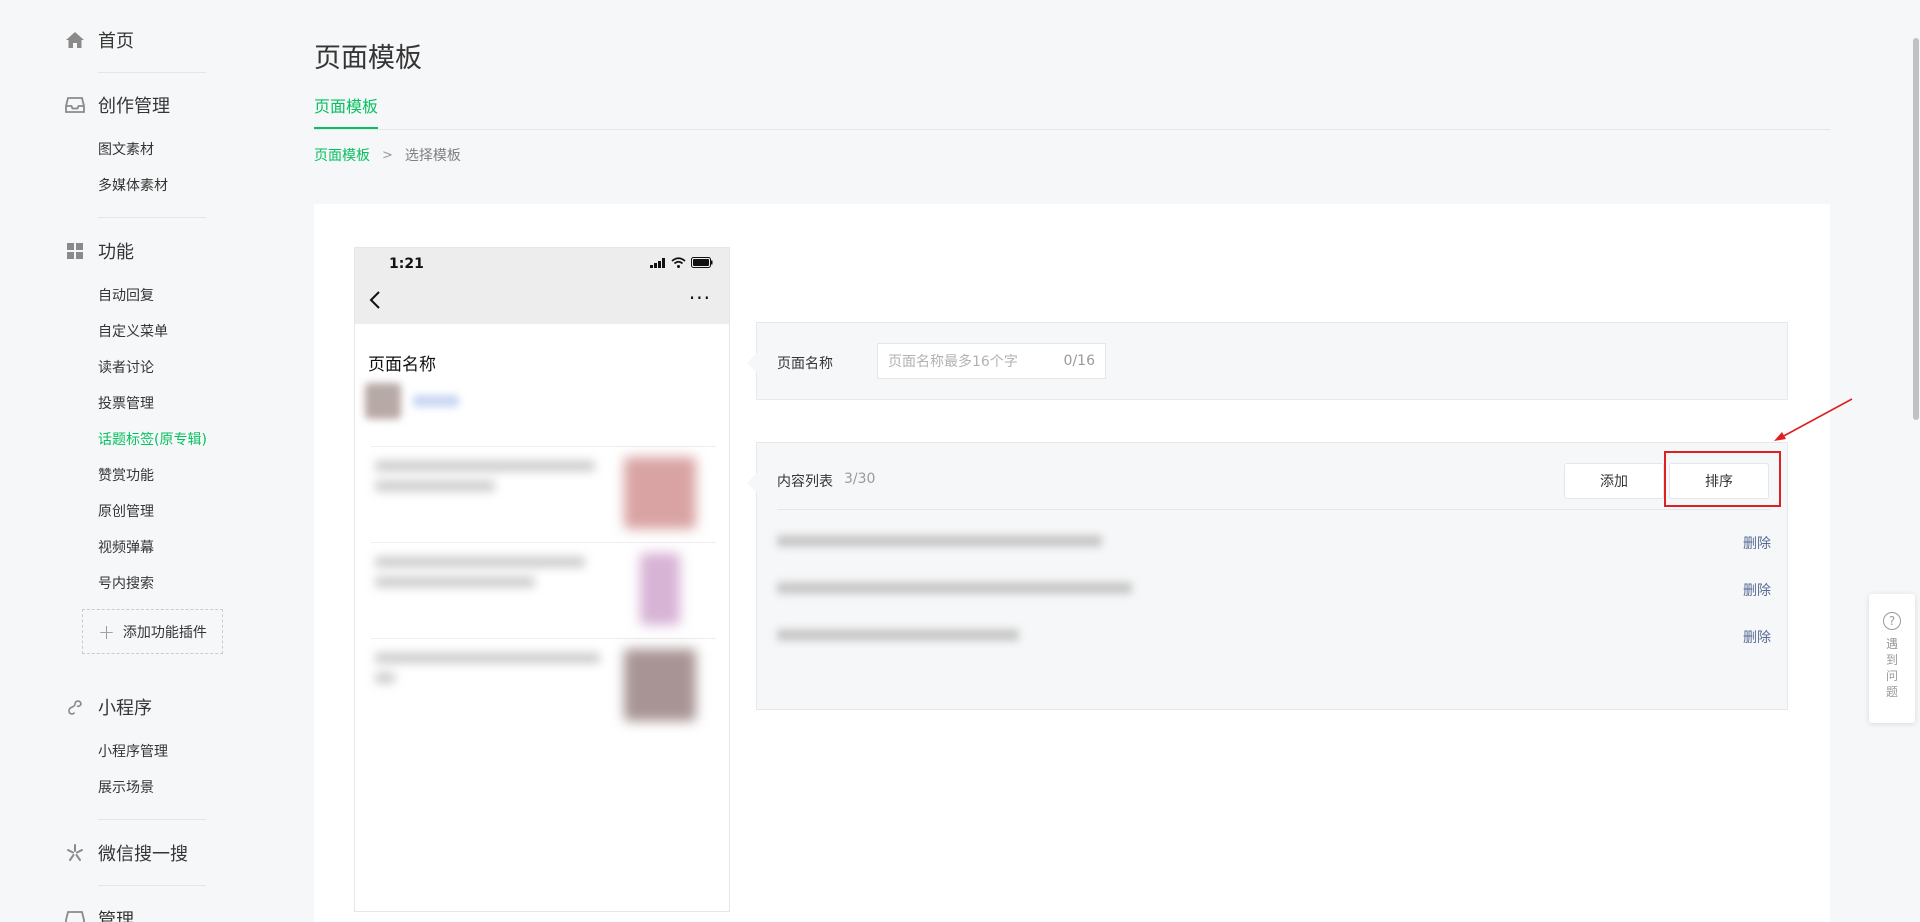  I want to click on sidebar-item-image-text: 图文素材, so click(126, 149).